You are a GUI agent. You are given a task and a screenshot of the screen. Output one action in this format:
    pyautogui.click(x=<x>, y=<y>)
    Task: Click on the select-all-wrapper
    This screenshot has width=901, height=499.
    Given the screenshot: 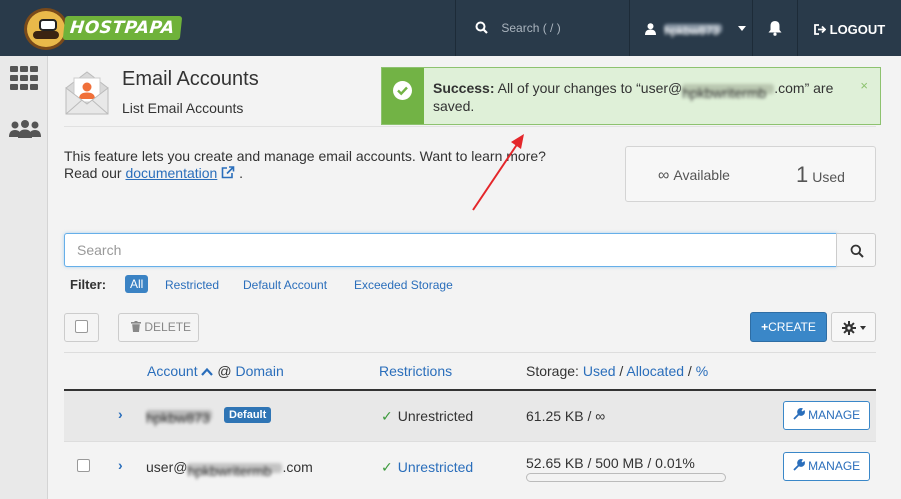 What is the action you would take?
    pyautogui.click(x=81, y=327)
    